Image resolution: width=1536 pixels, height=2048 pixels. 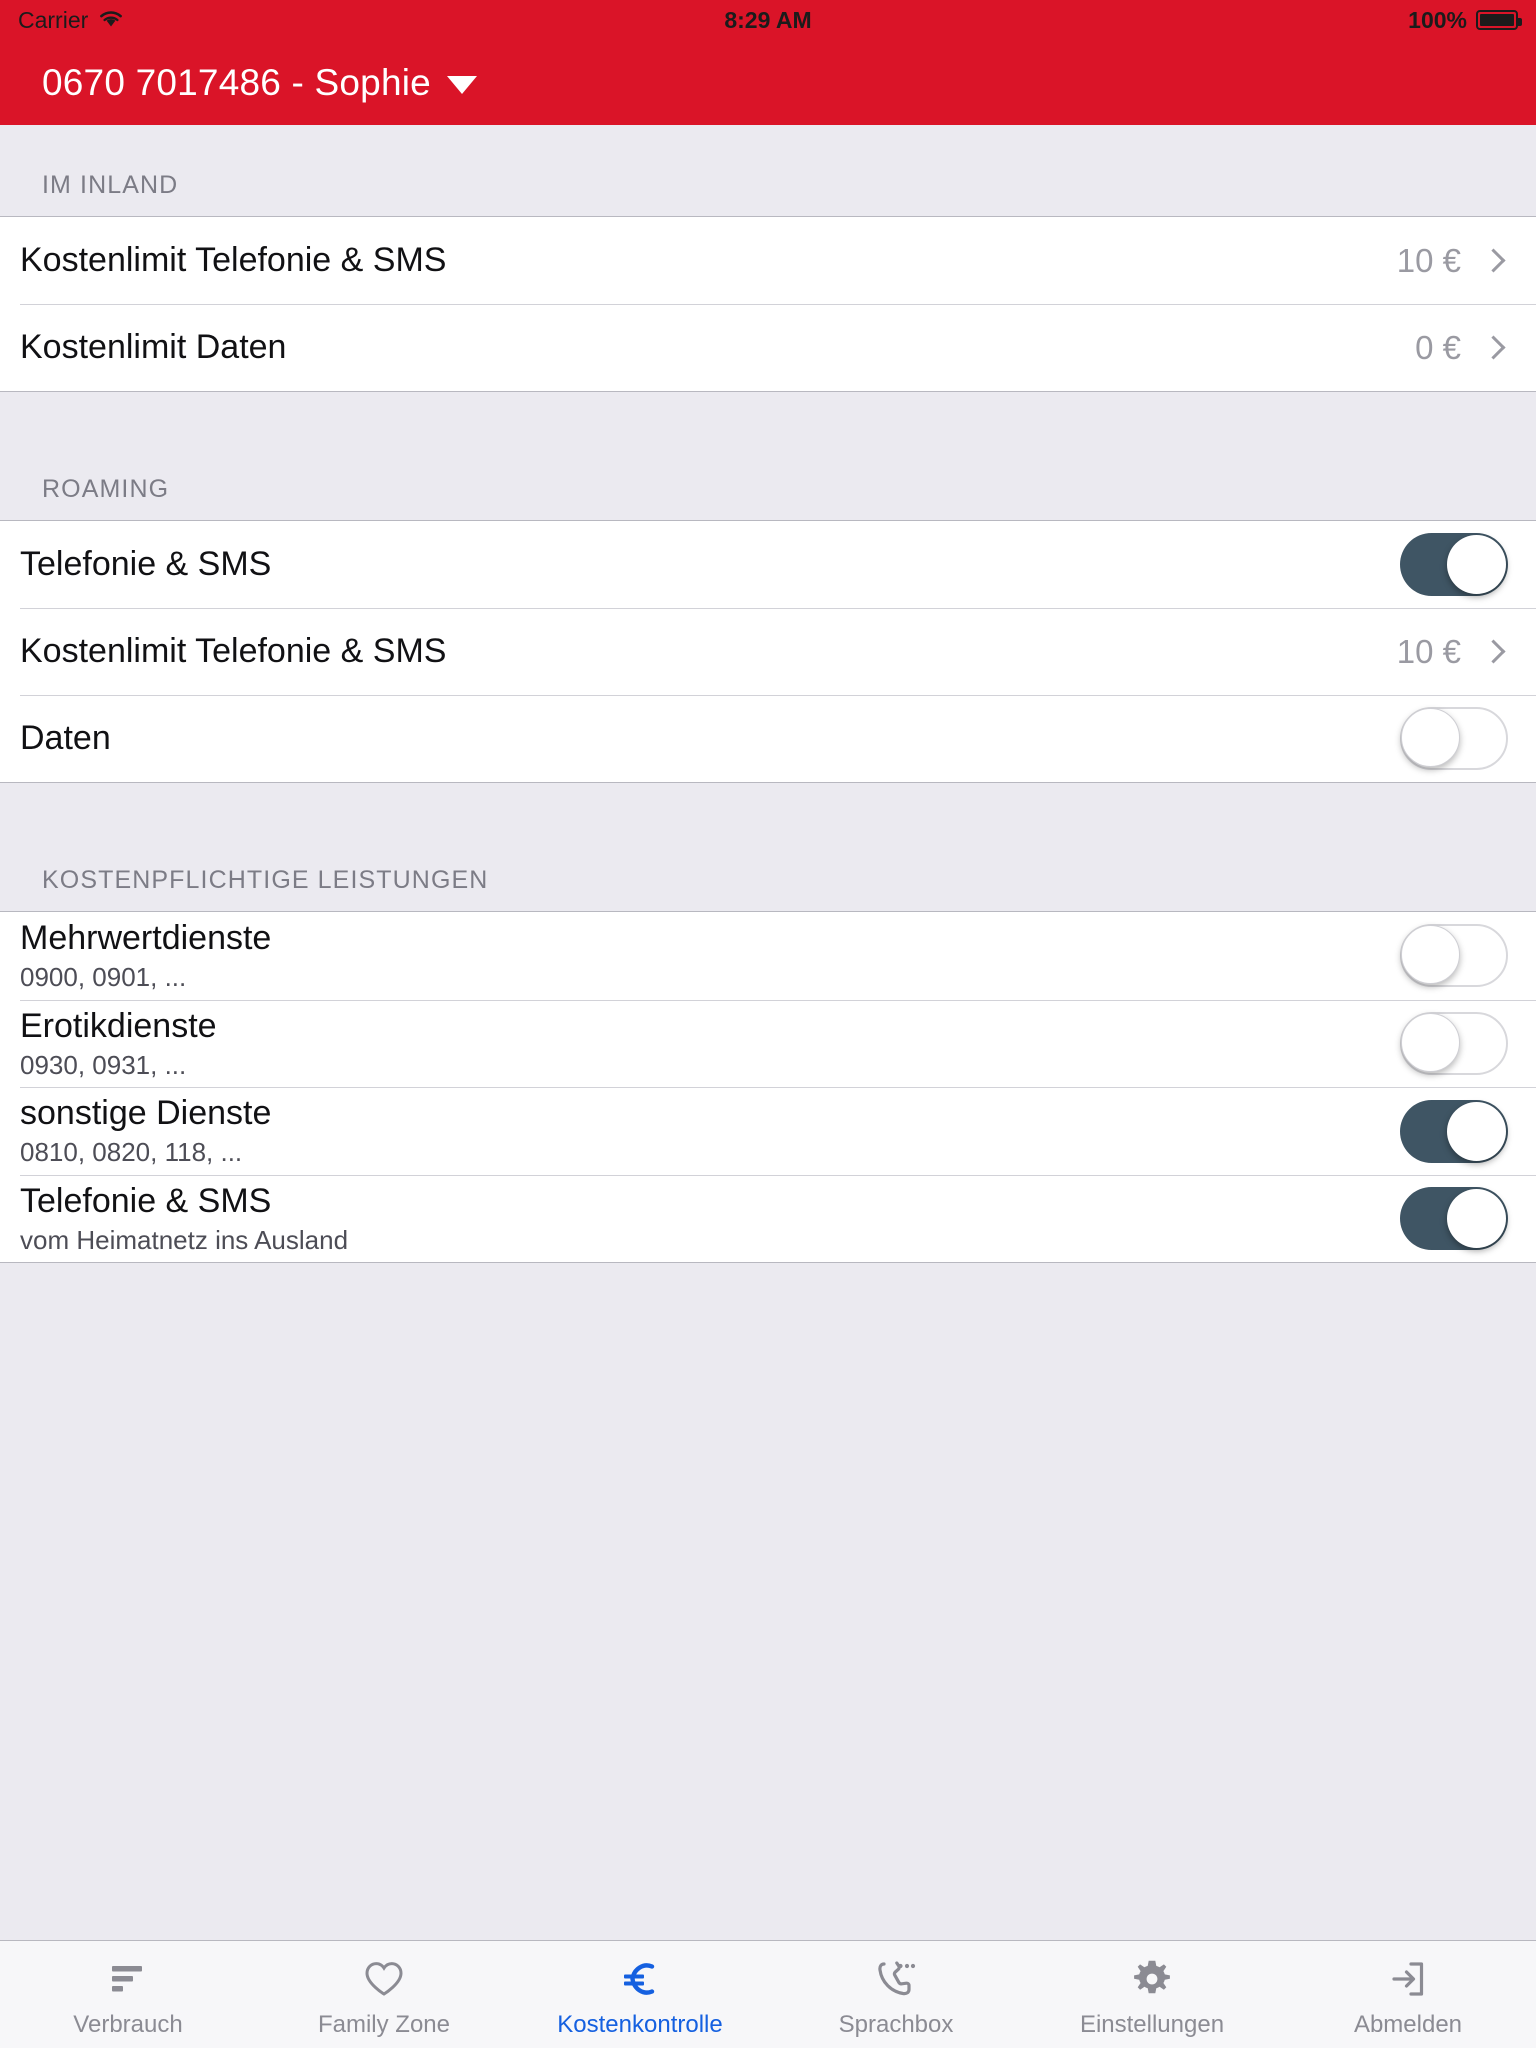 I want to click on tab-einstellungen: Einstellungen, so click(x=1152, y=1994).